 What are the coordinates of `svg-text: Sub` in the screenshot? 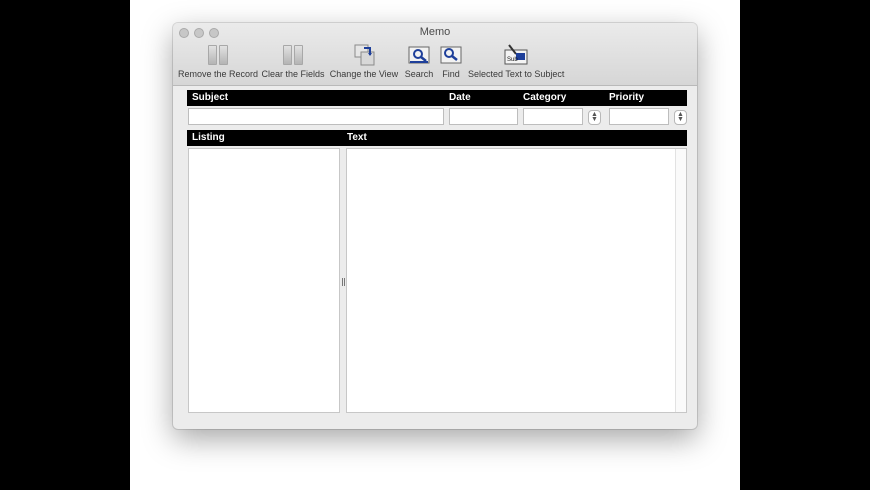 It's located at (512, 60).